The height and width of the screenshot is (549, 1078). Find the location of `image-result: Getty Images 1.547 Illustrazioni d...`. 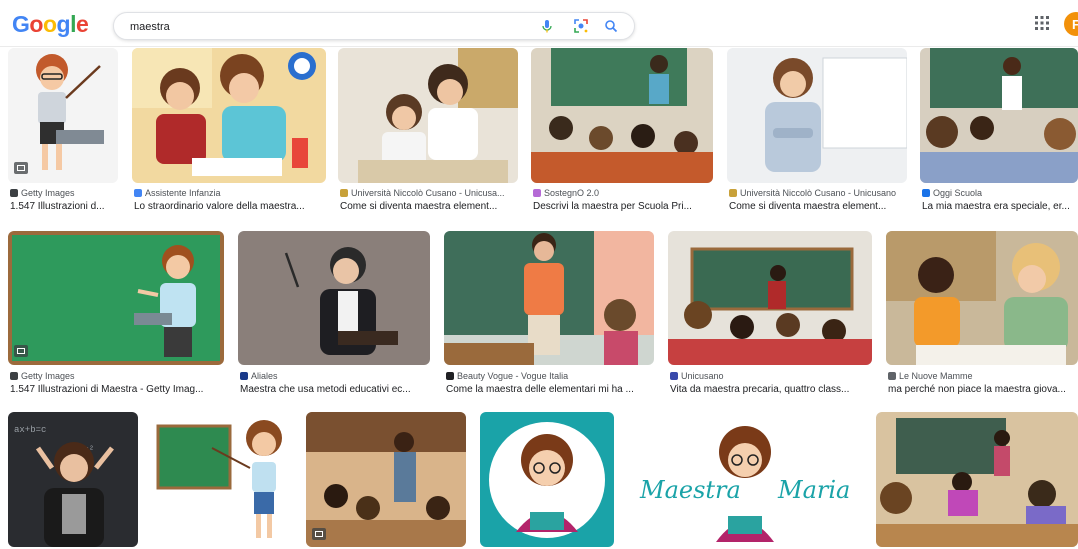

image-result: Getty Images 1.547 Illustrazioni d... is located at coordinates (63, 133).